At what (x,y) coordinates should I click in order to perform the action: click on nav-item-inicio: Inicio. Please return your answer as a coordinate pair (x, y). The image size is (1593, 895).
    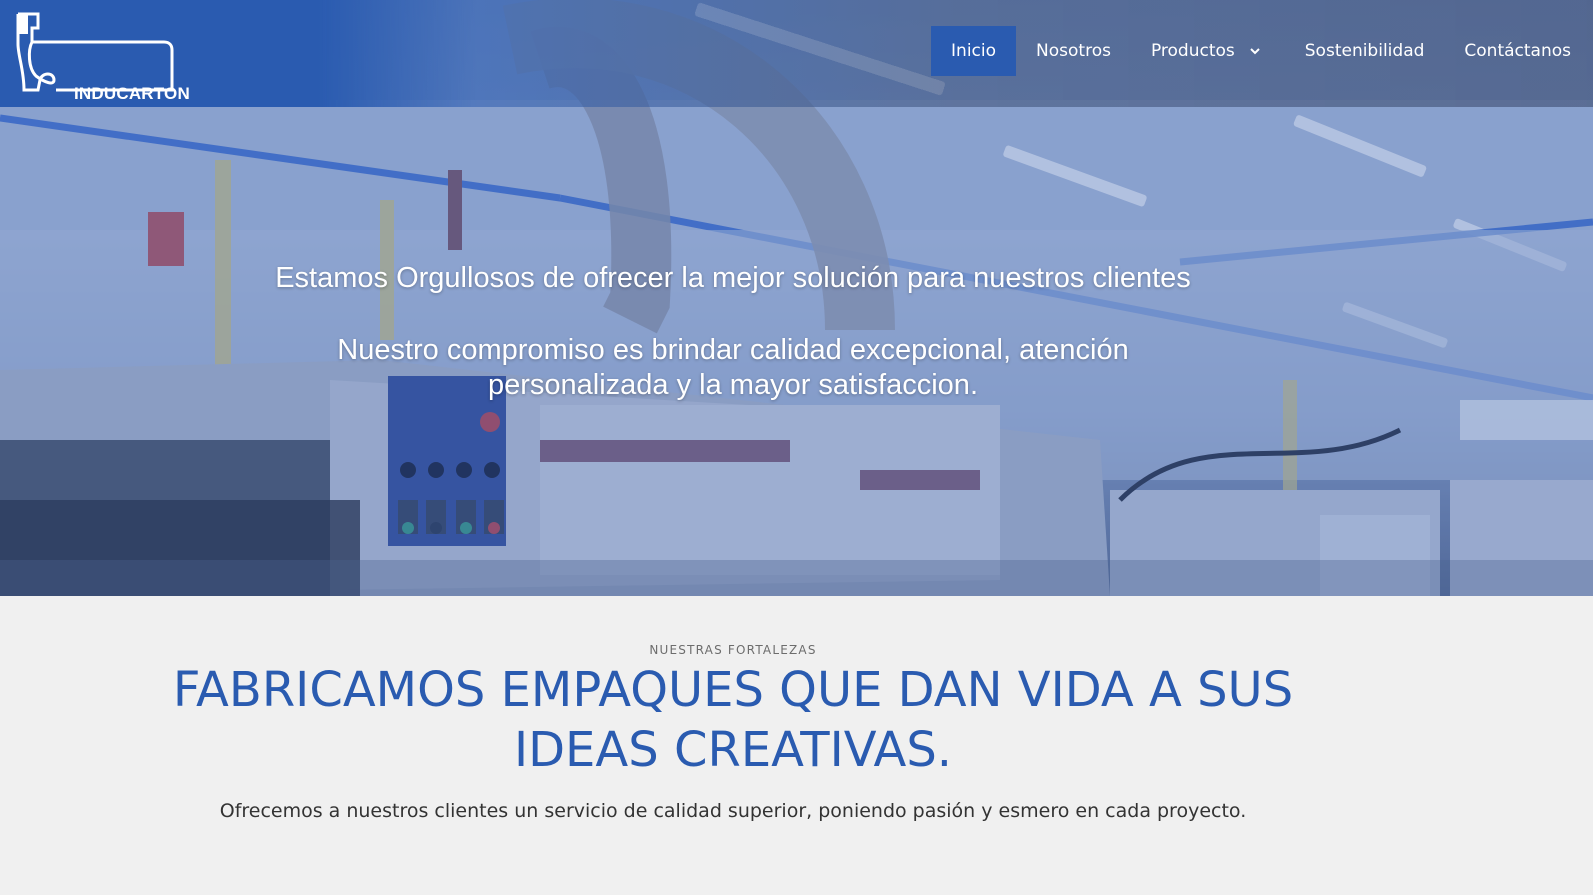
    Looking at the image, I should click on (974, 51).